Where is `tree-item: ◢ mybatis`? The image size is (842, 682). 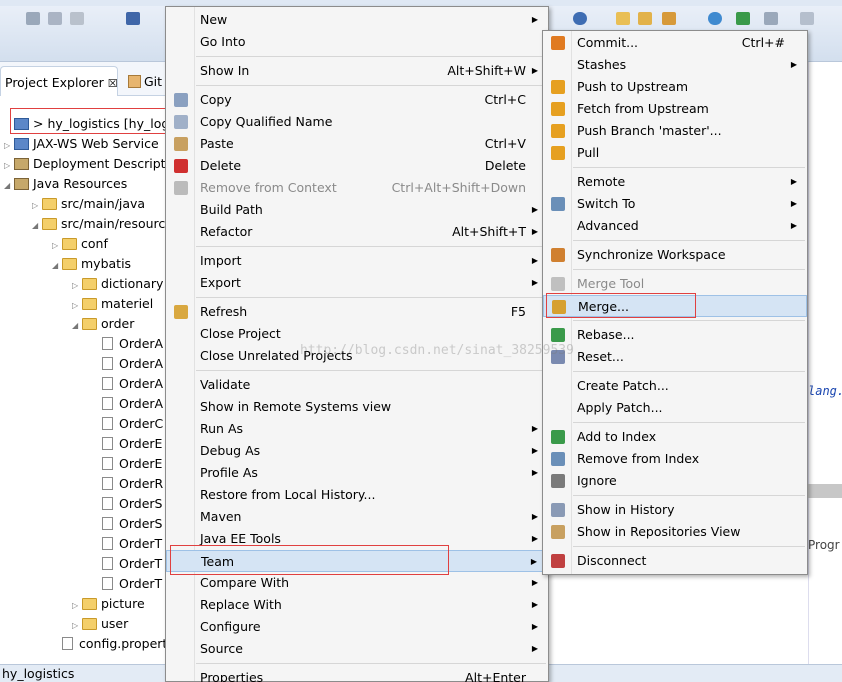
tree-item: ◢ mybatis is located at coordinates (91, 264).